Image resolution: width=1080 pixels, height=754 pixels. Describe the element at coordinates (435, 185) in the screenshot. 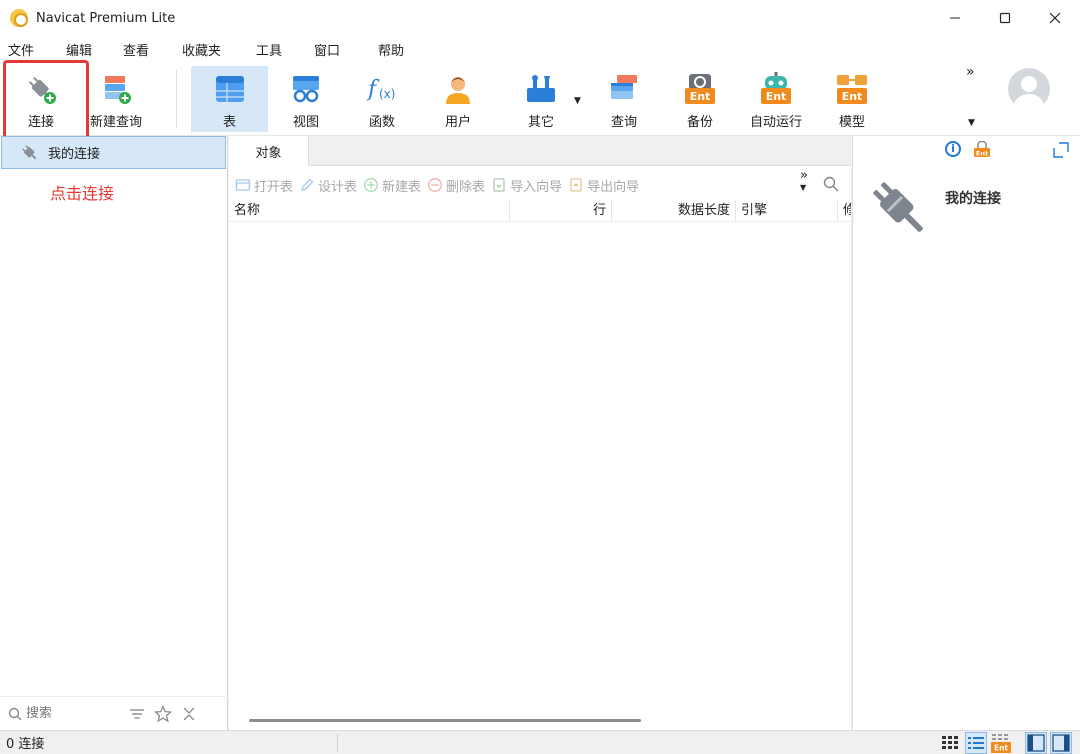

I see `remove-circle-icon` at that location.